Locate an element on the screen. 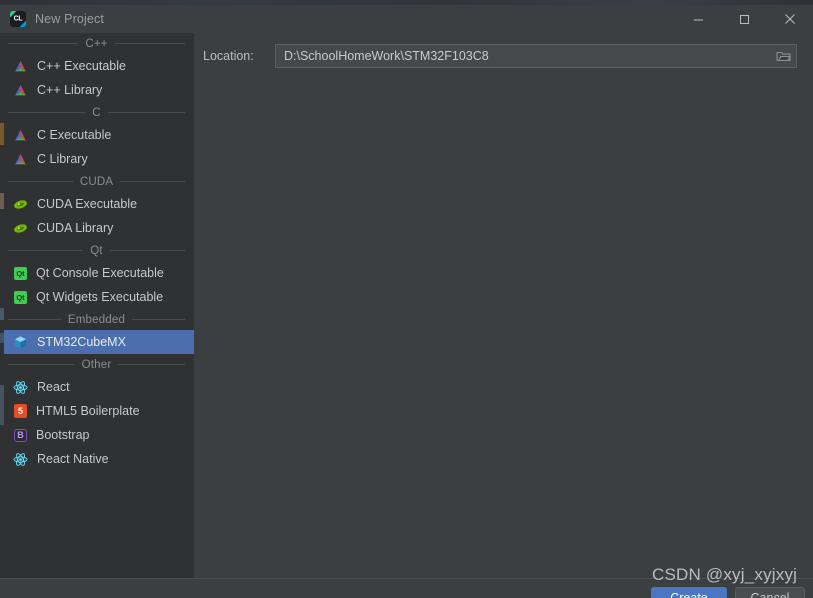  project-type-item: STM32CubeMX is located at coordinates (99, 342).